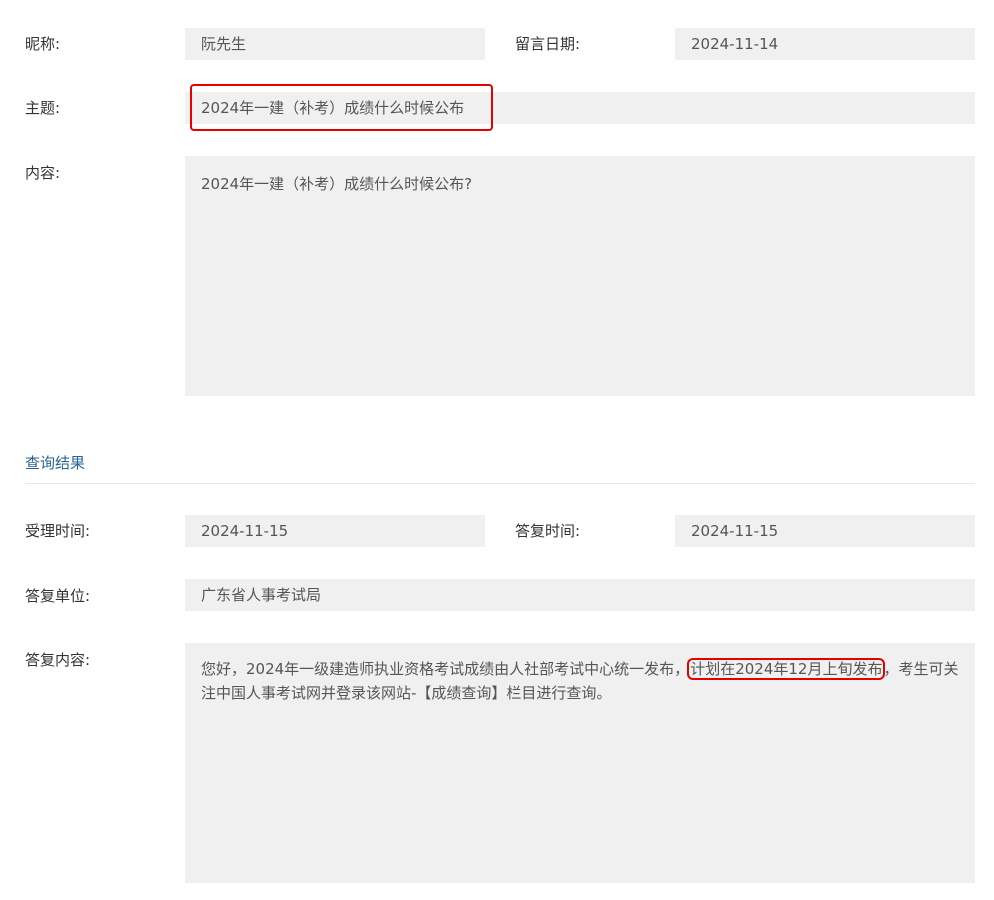 This screenshot has height=900, width=994. Describe the element at coordinates (548, 531) in the screenshot. I see `reply-time-label: 答复时间:` at that location.